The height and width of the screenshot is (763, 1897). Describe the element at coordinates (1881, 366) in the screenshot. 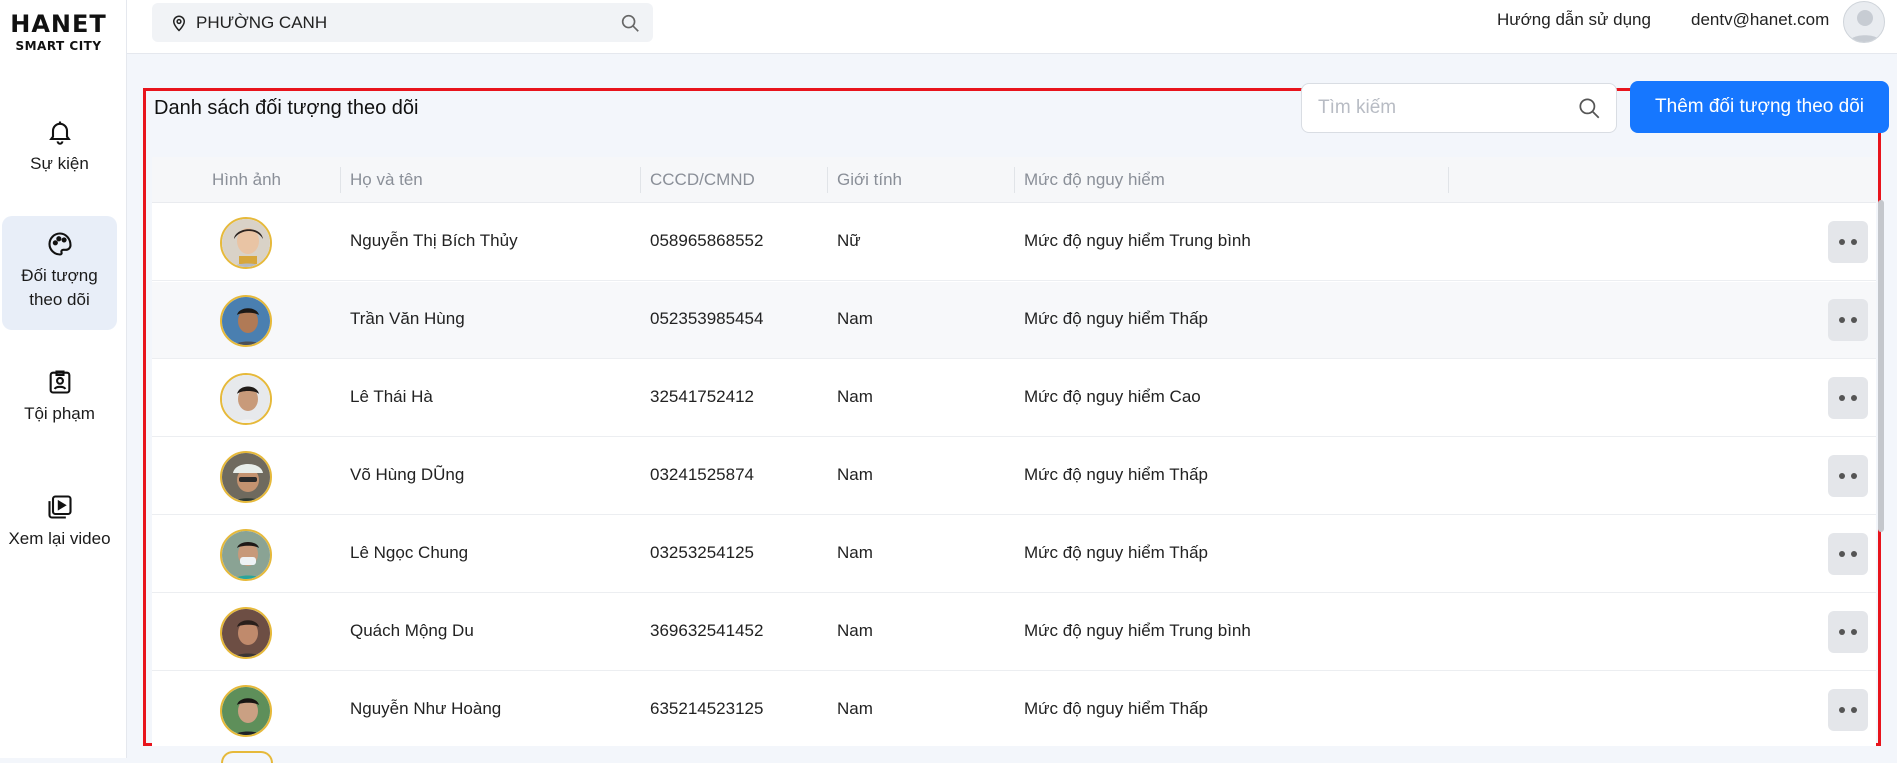

I see `table-scrollbar` at that location.